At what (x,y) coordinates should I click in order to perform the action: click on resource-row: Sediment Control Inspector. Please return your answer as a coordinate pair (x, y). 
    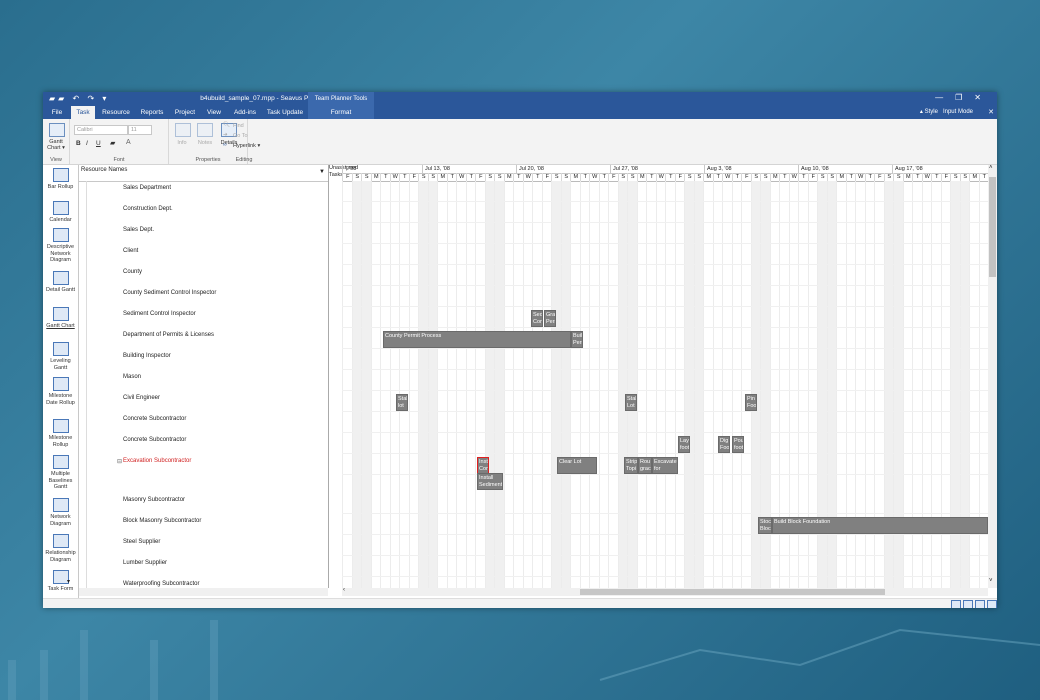
    Looking at the image, I should click on (159, 314).